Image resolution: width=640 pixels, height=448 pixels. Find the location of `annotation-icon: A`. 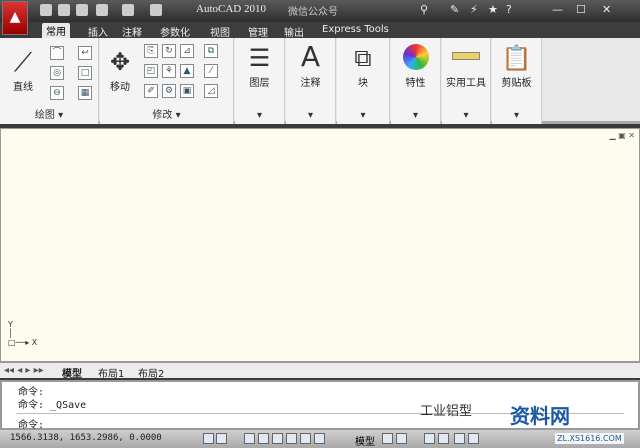

annotation-icon: A is located at coordinates (310, 56).